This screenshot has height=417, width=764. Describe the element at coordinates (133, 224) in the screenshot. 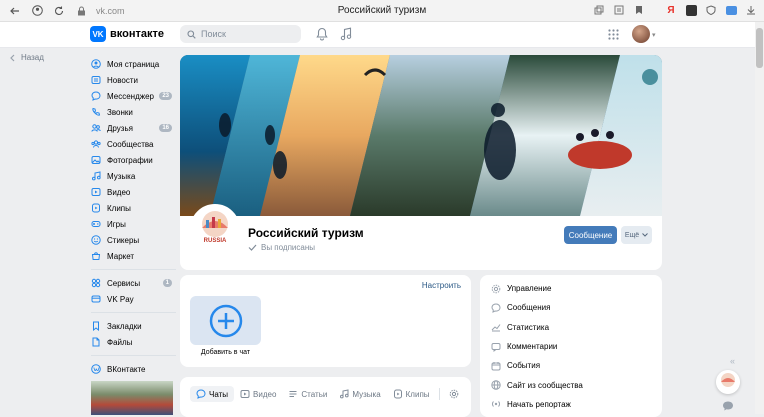

I see `sidebar-item-games: Игры` at that location.